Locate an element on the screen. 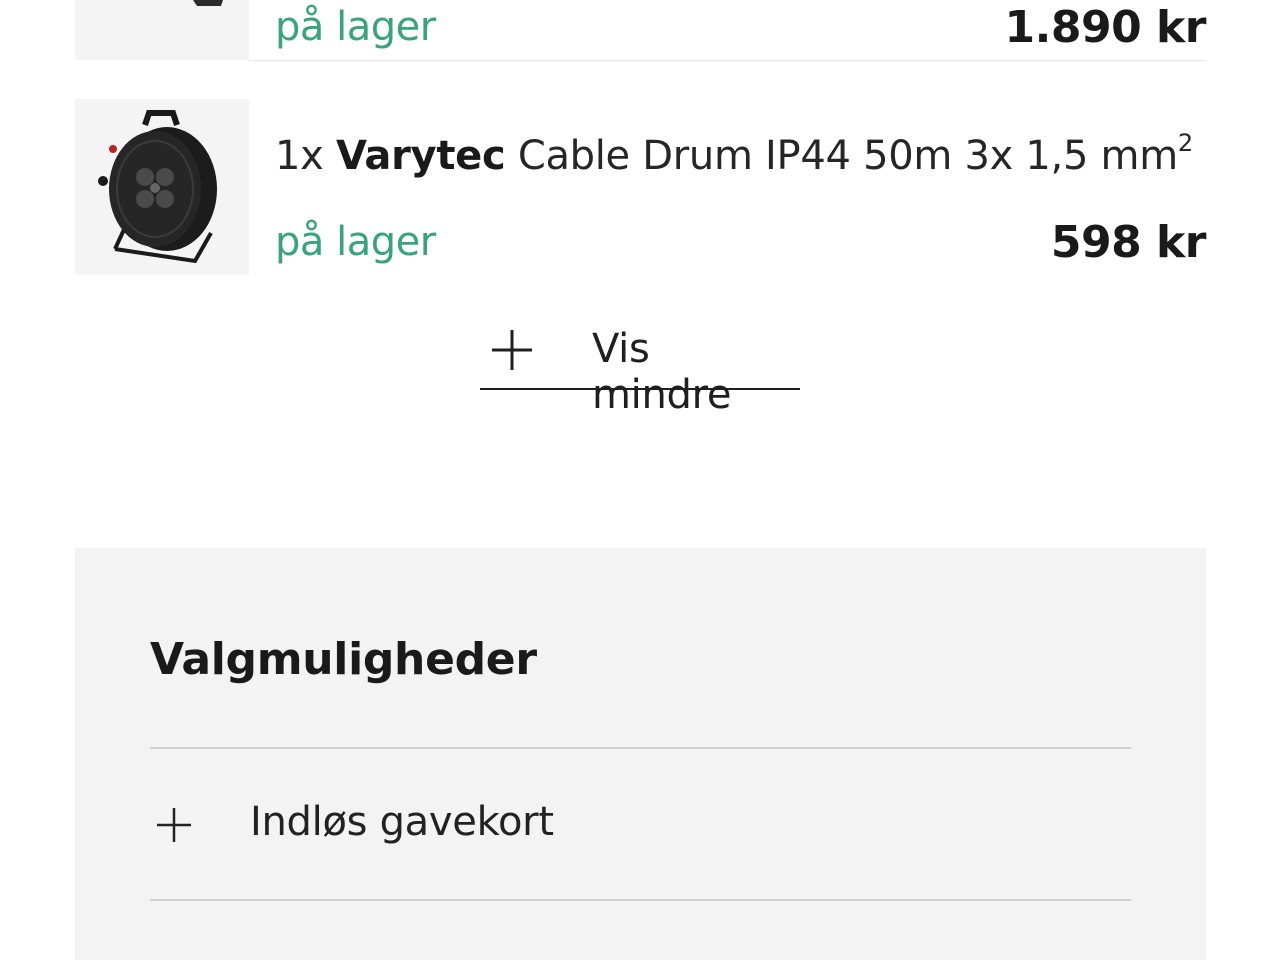 This screenshot has height=960, width=1280. options-divider is located at coordinates (640, 900).